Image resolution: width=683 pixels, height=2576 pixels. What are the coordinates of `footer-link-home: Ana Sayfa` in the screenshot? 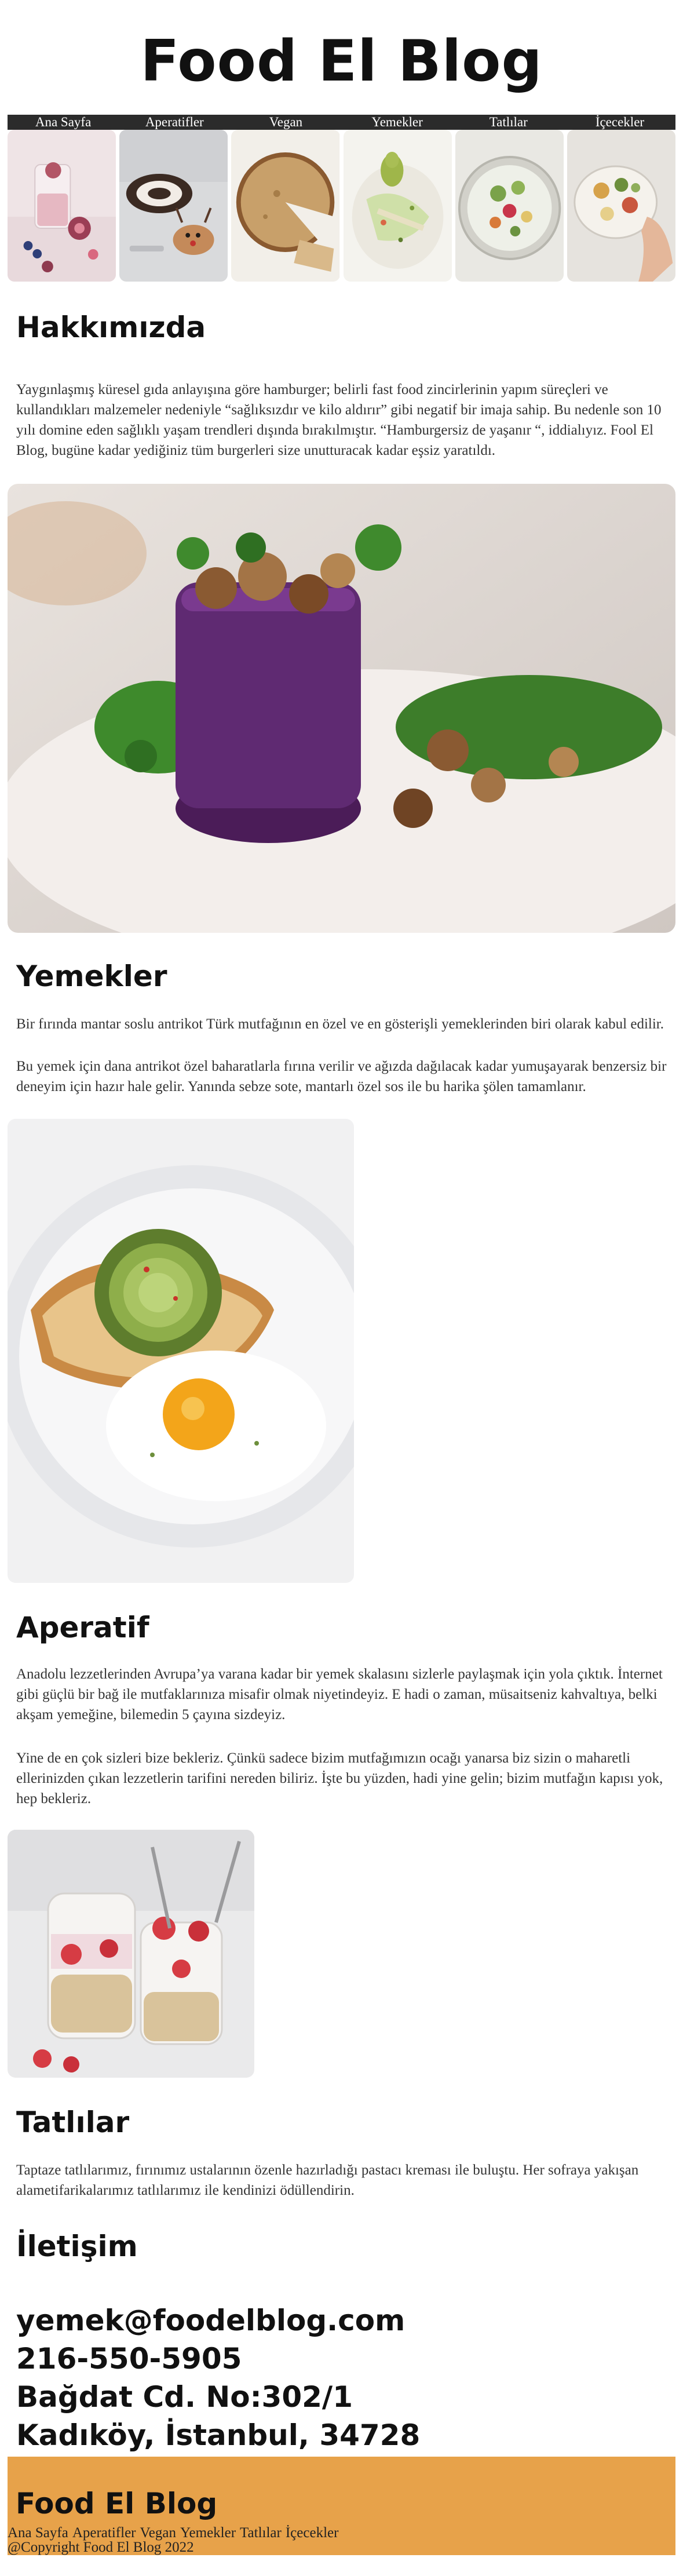 It's located at (38, 2533).